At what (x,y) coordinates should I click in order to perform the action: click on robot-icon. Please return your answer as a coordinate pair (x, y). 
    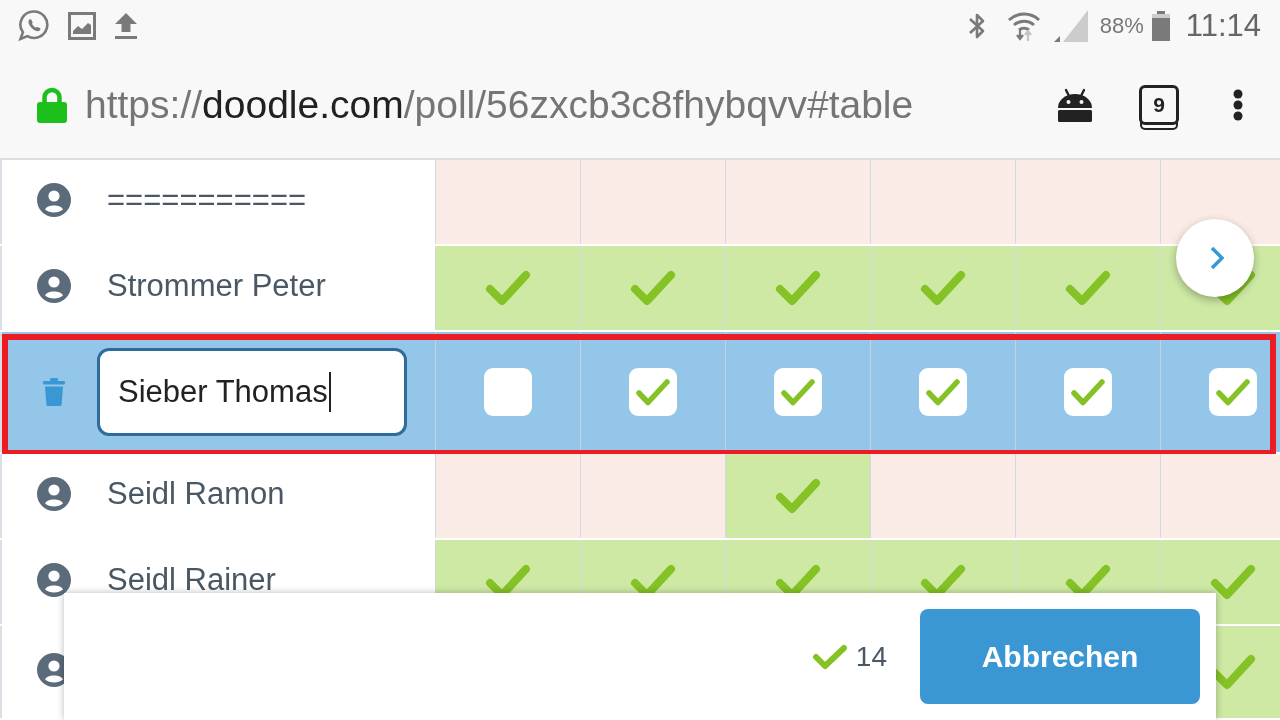
    Looking at the image, I should click on (1075, 105).